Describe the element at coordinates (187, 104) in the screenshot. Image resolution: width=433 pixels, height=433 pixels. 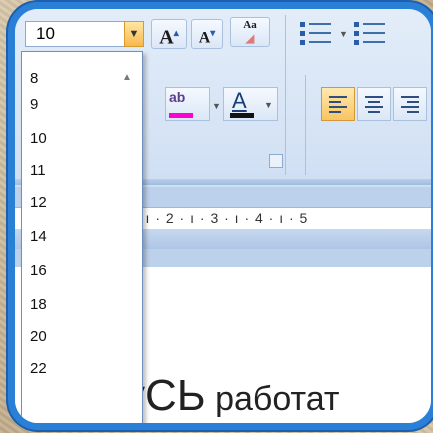
I see `highlight-button: ab` at that location.